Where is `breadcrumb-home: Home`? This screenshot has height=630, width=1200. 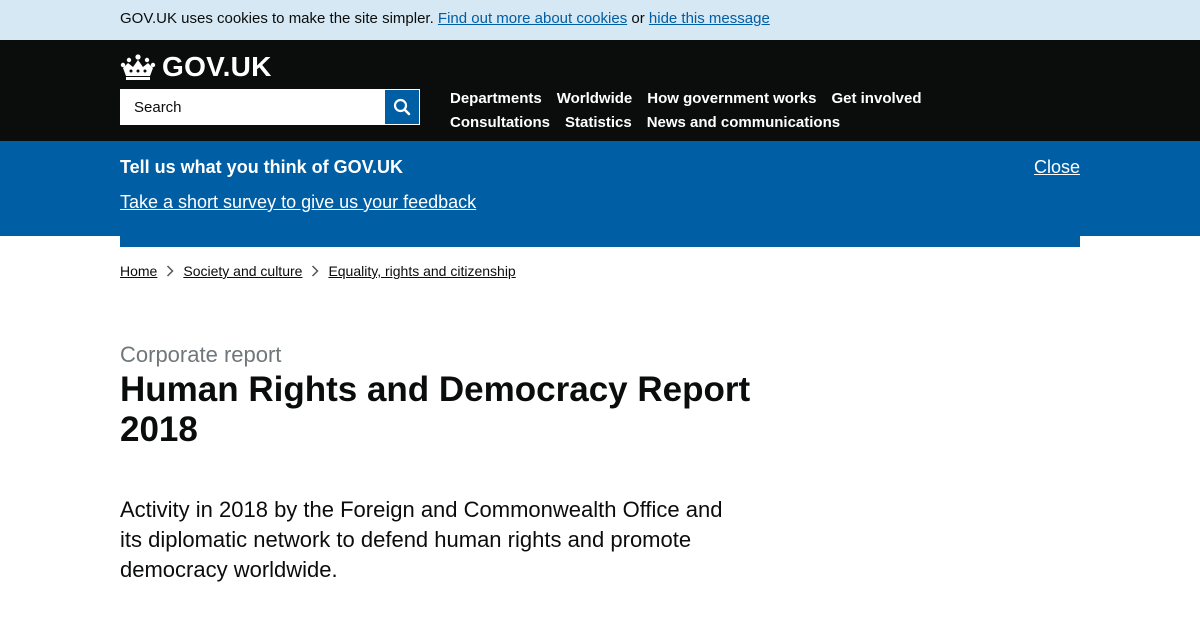
breadcrumb-home: Home is located at coordinates (138, 271).